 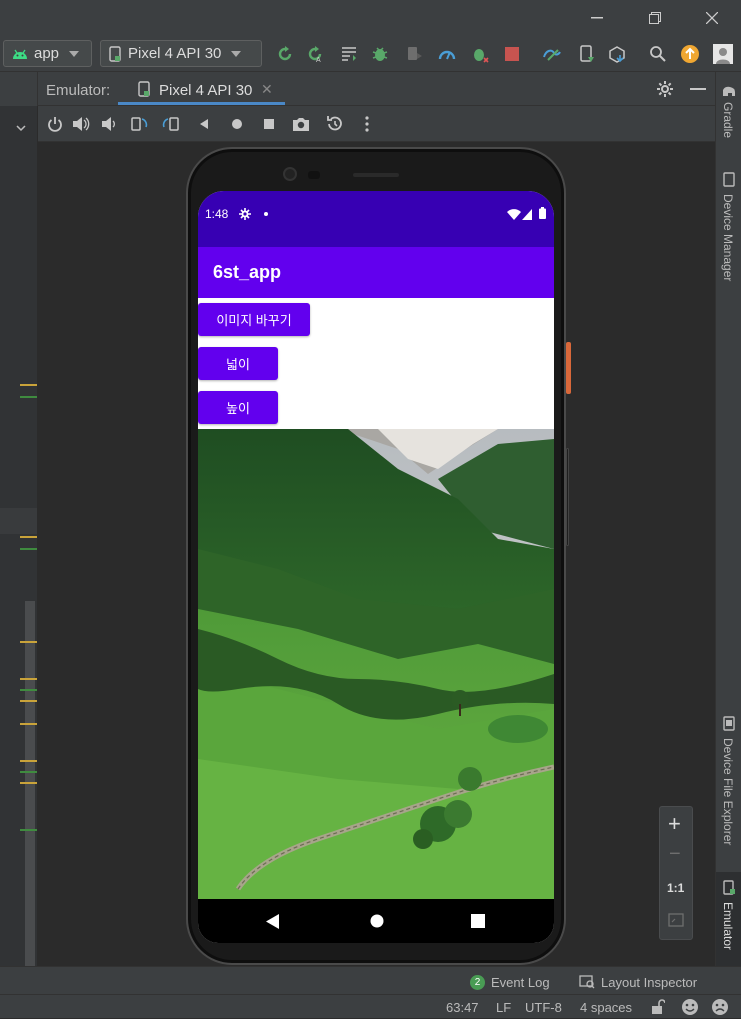 I want to click on zoom-out-button: −, so click(x=675, y=854).